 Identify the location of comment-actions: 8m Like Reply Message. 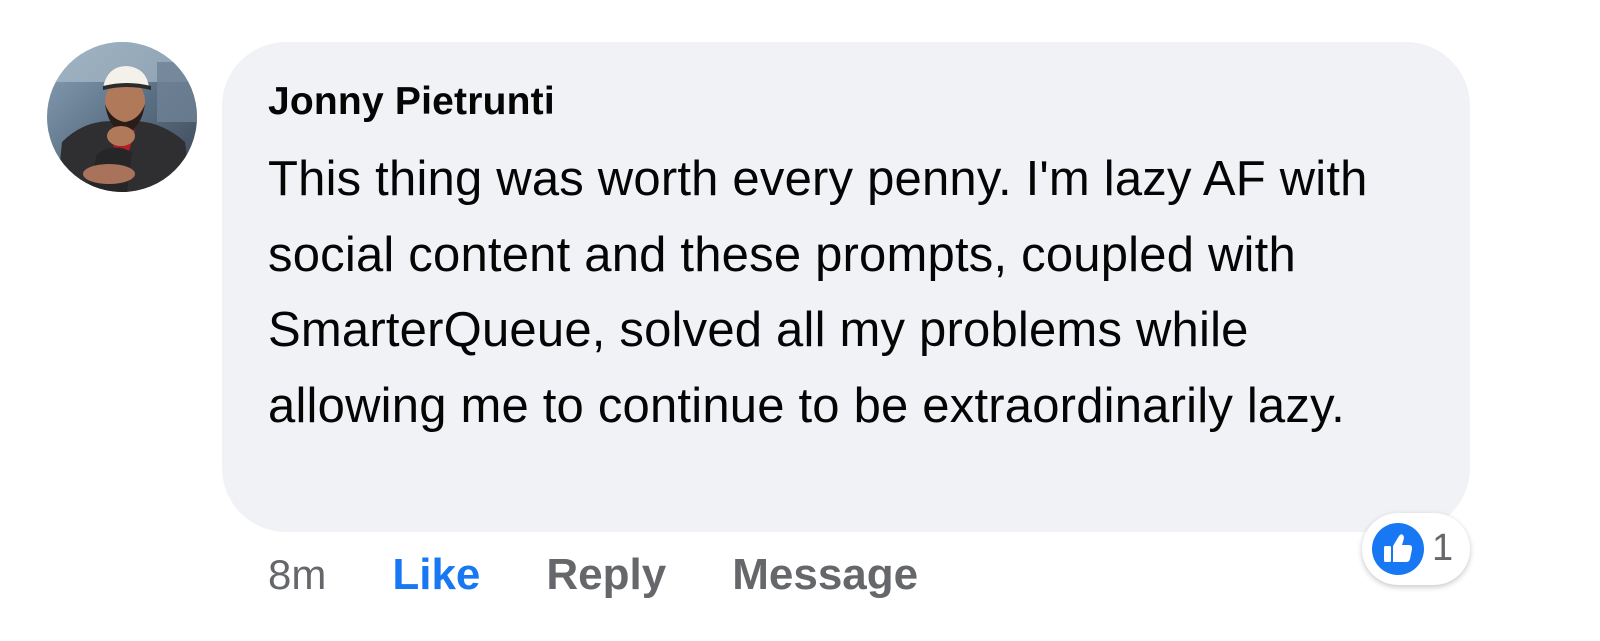
(593, 575).